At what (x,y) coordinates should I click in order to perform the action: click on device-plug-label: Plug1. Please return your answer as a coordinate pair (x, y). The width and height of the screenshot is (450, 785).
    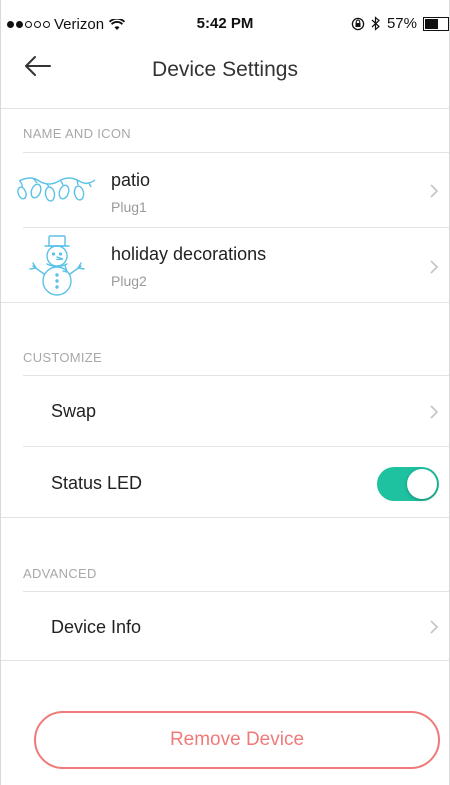
    Looking at the image, I should click on (129, 207).